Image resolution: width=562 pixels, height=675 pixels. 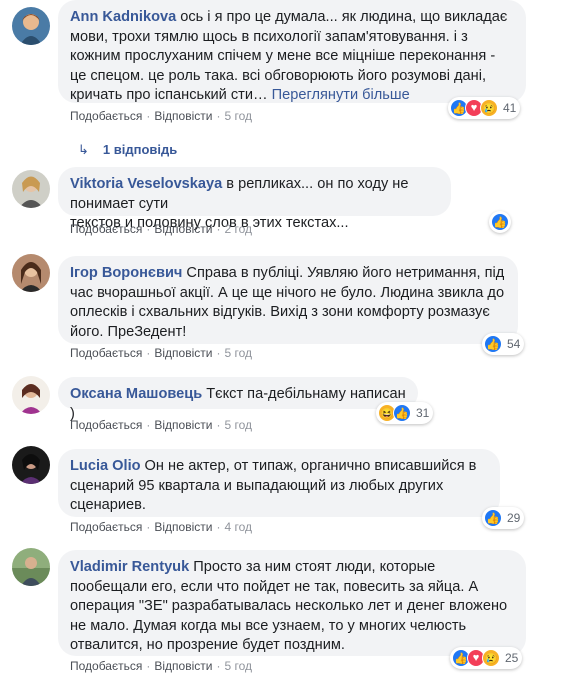 What do you see at coordinates (510, 108) in the screenshot?
I see `reaction-count: 41` at bounding box center [510, 108].